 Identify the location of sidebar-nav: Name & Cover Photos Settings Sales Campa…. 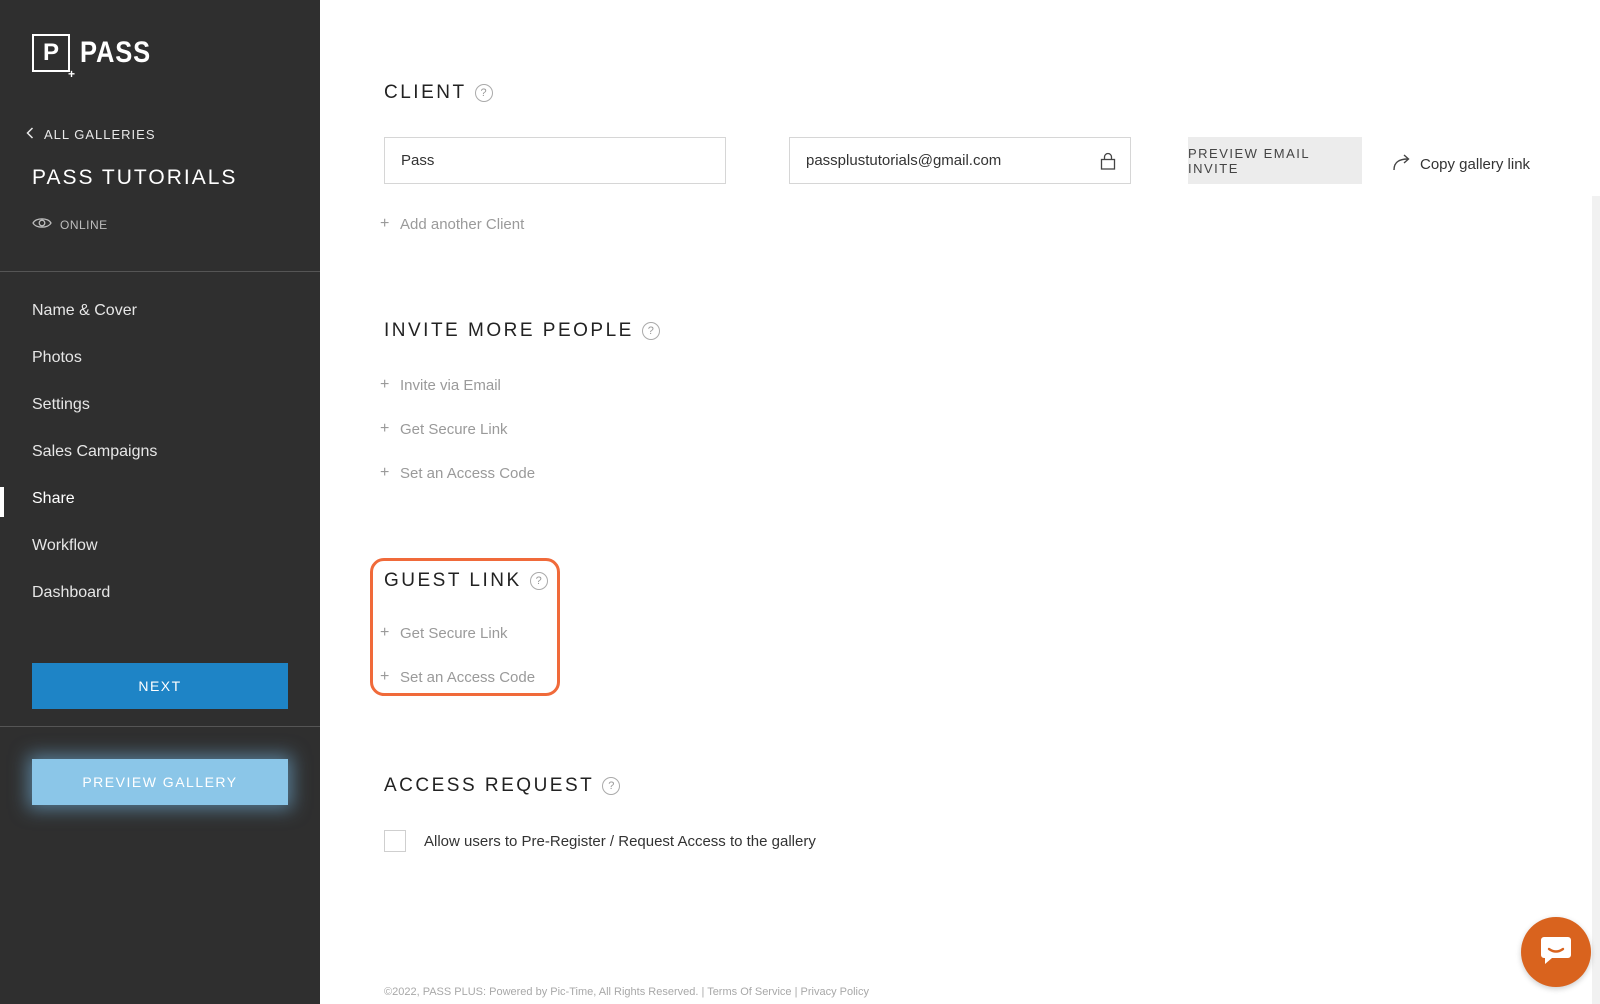
(160, 451).